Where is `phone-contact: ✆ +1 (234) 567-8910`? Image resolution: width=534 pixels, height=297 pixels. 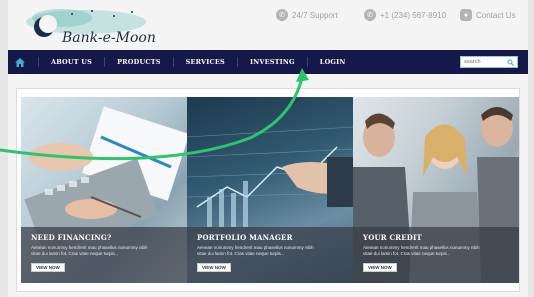
phone-contact: ✆ +1 (234) 567-8910 is located at coordinates (405, 15).